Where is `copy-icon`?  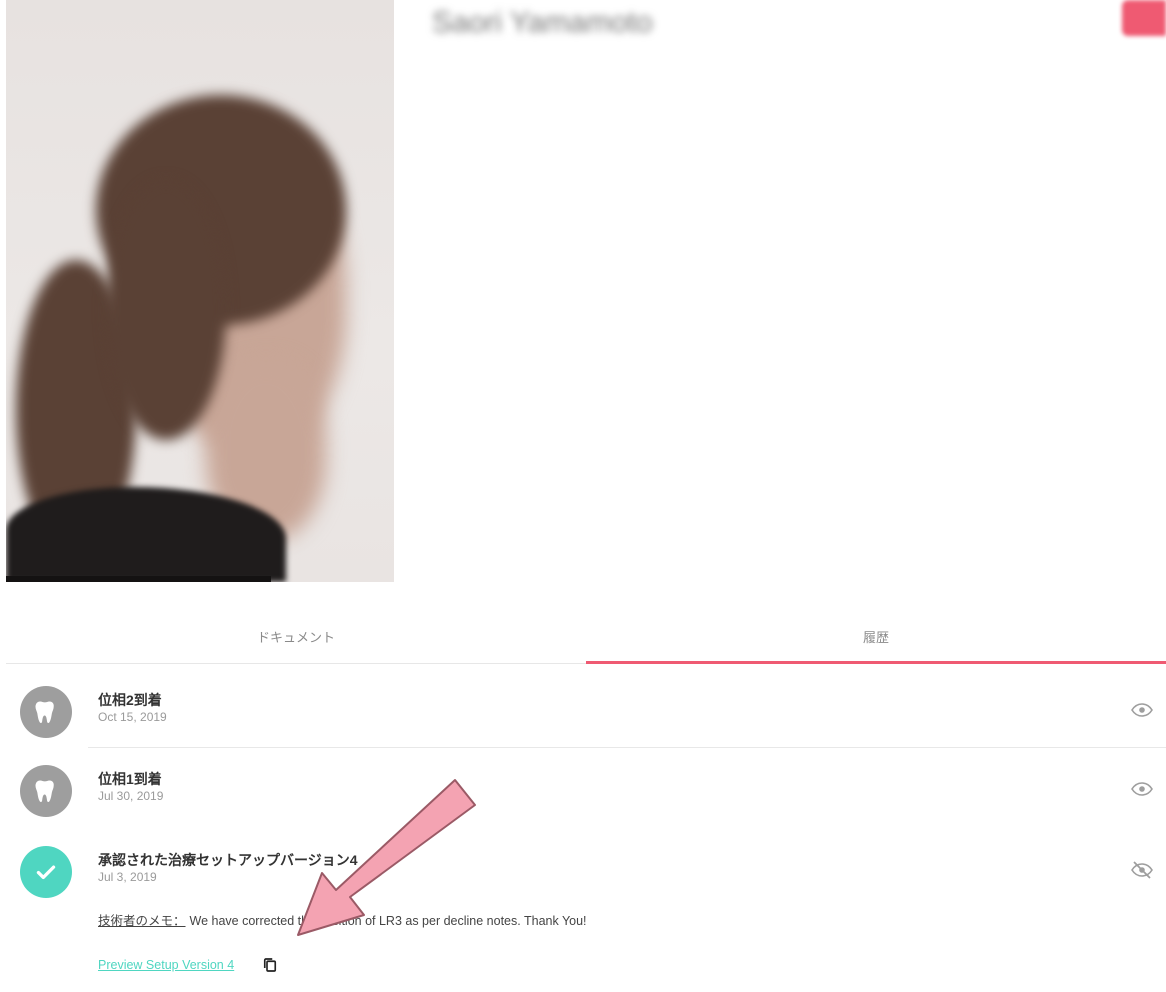 copy-icon is located at coordinates (270, 965).